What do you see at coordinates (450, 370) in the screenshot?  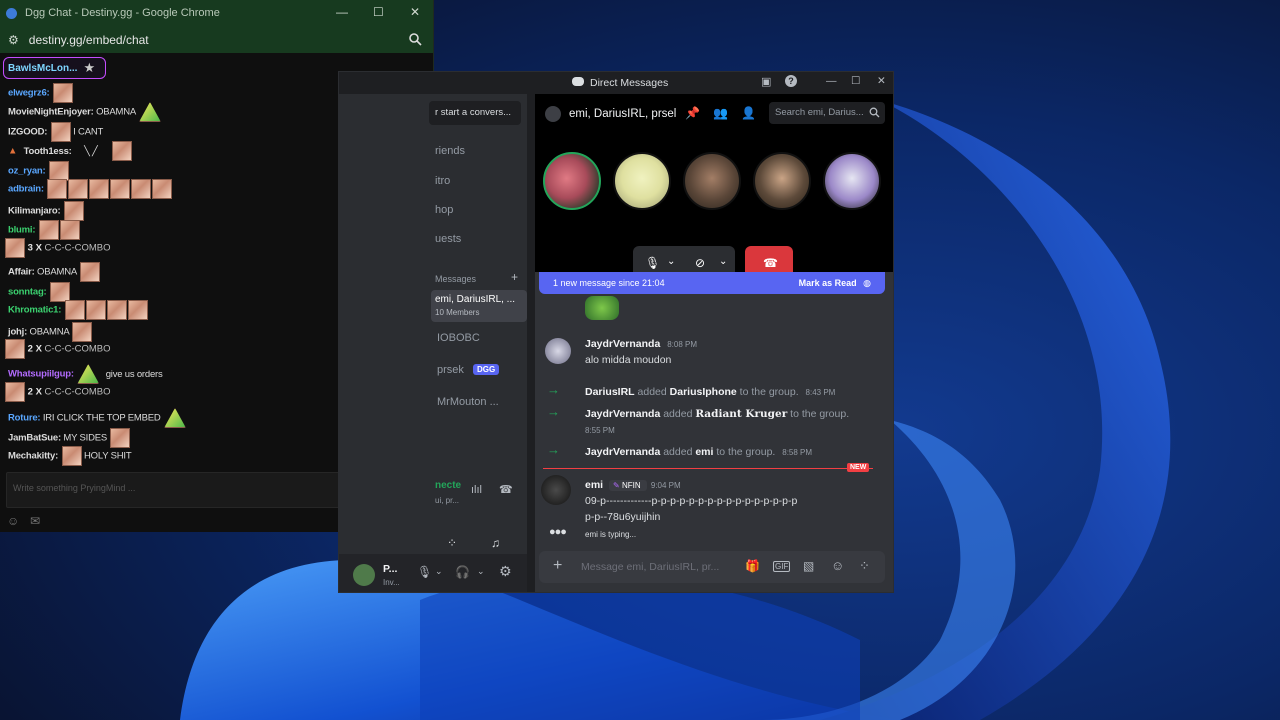 I see `dm-item: prsek` at bounding box center [450, 370].